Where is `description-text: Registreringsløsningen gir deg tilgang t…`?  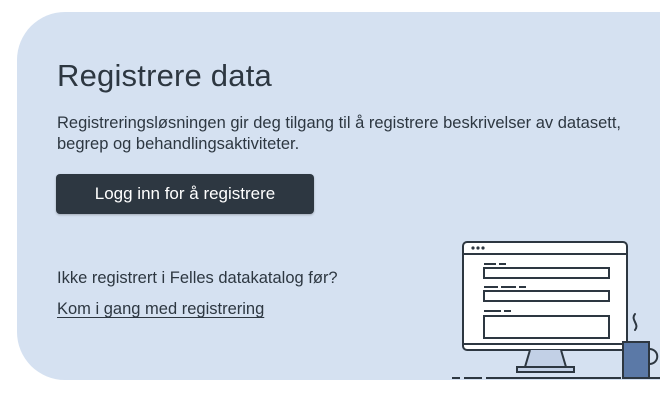
description-text: Registreringsløsningen gir deg tilgang t… is located at coordinates (339, 133).